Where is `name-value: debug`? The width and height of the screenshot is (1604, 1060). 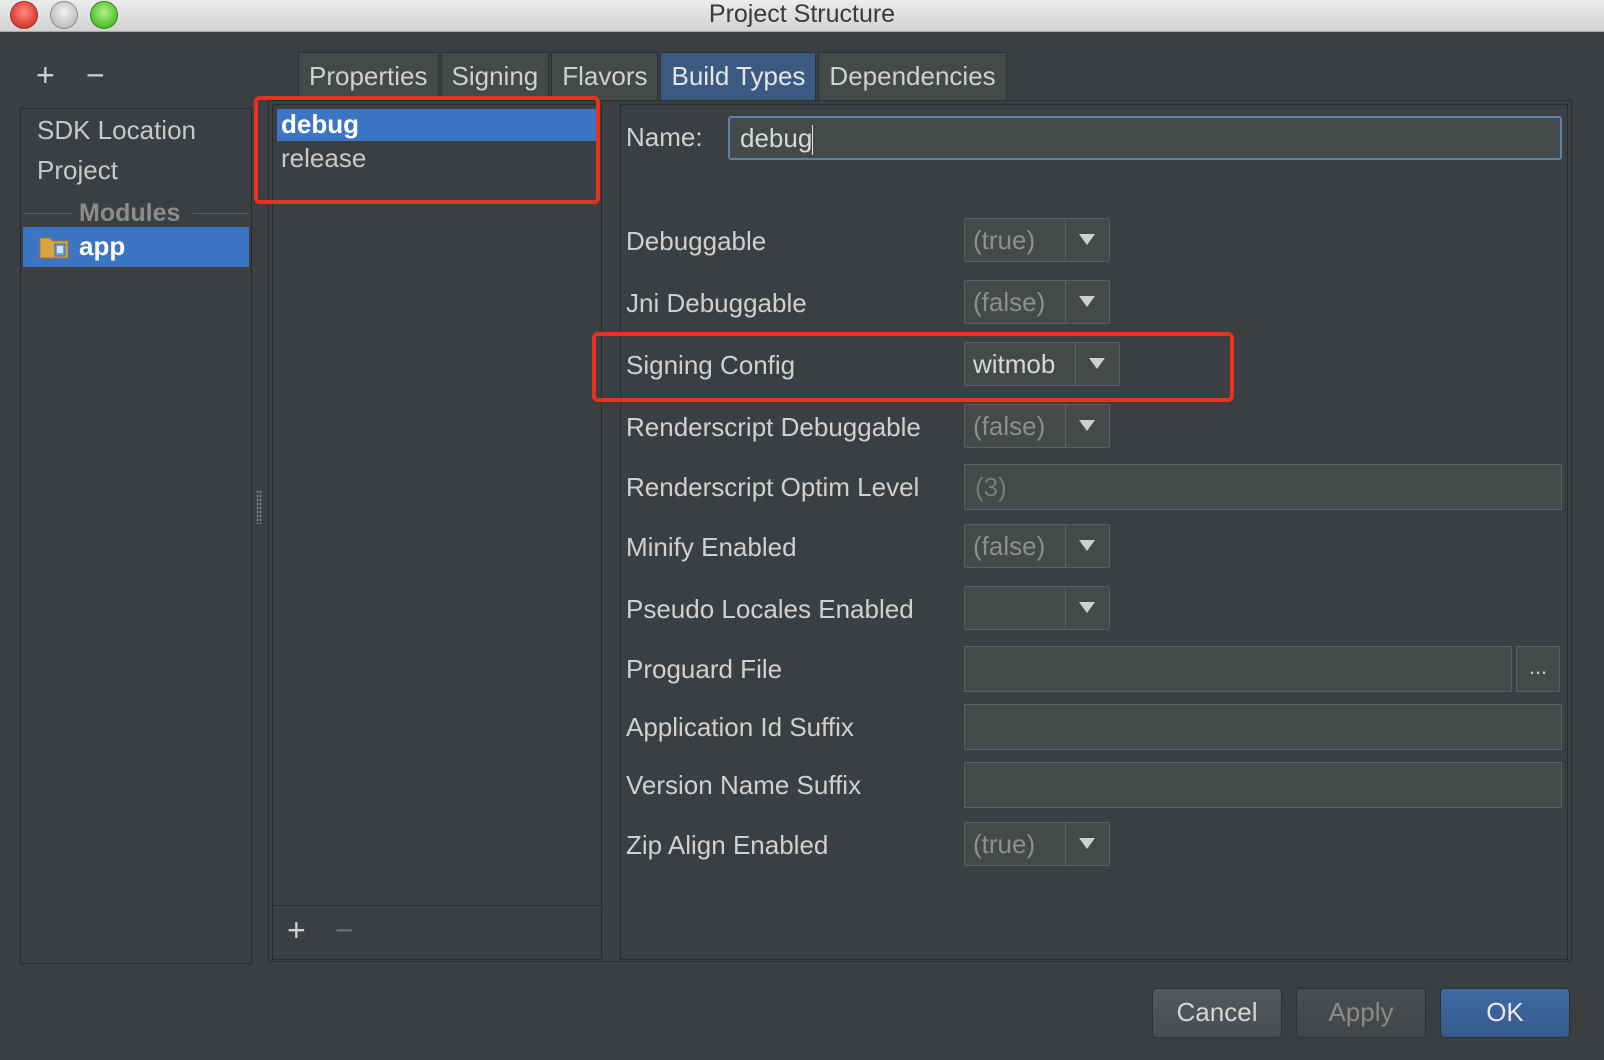
name-value: debug is located at coordinates (776, 138).